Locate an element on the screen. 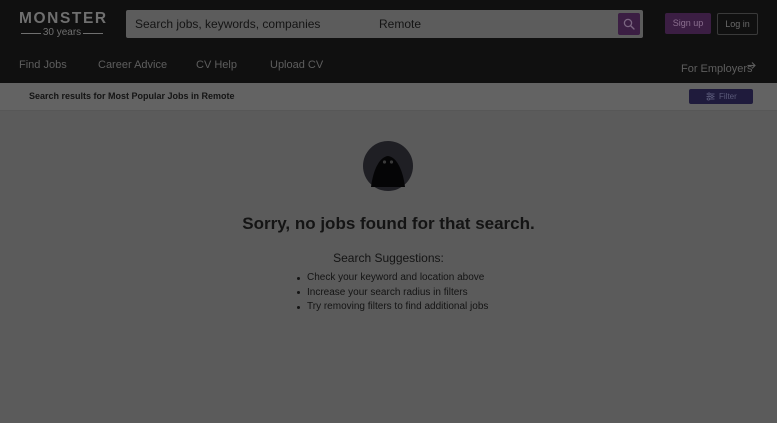 The image size is (777, 423). nav-upload-cv: Upload CV is located at coordinates (296, 65).